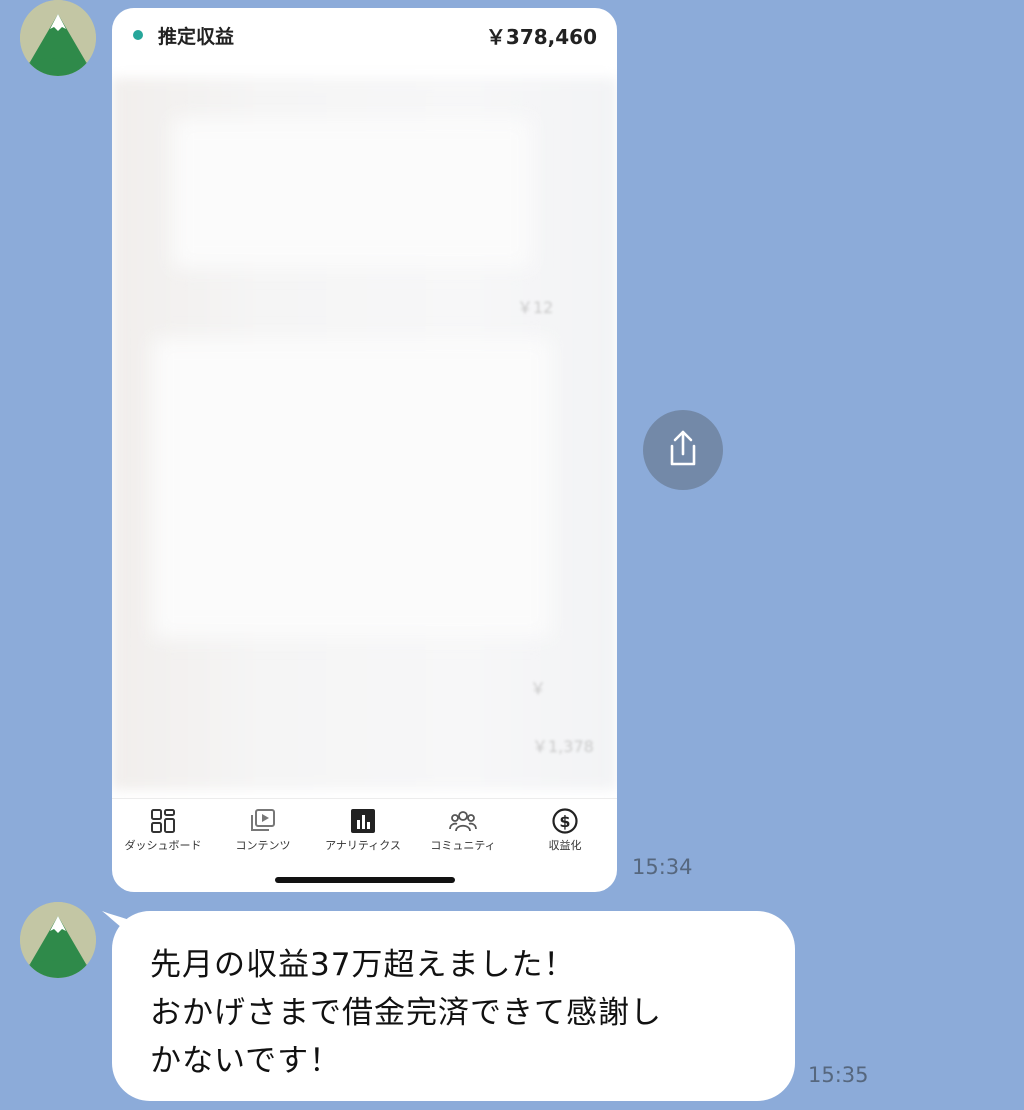  What do you see at coordinates (365, 880) in the screenshot?
I see `home-indicator` at bounding box center [365, 880].